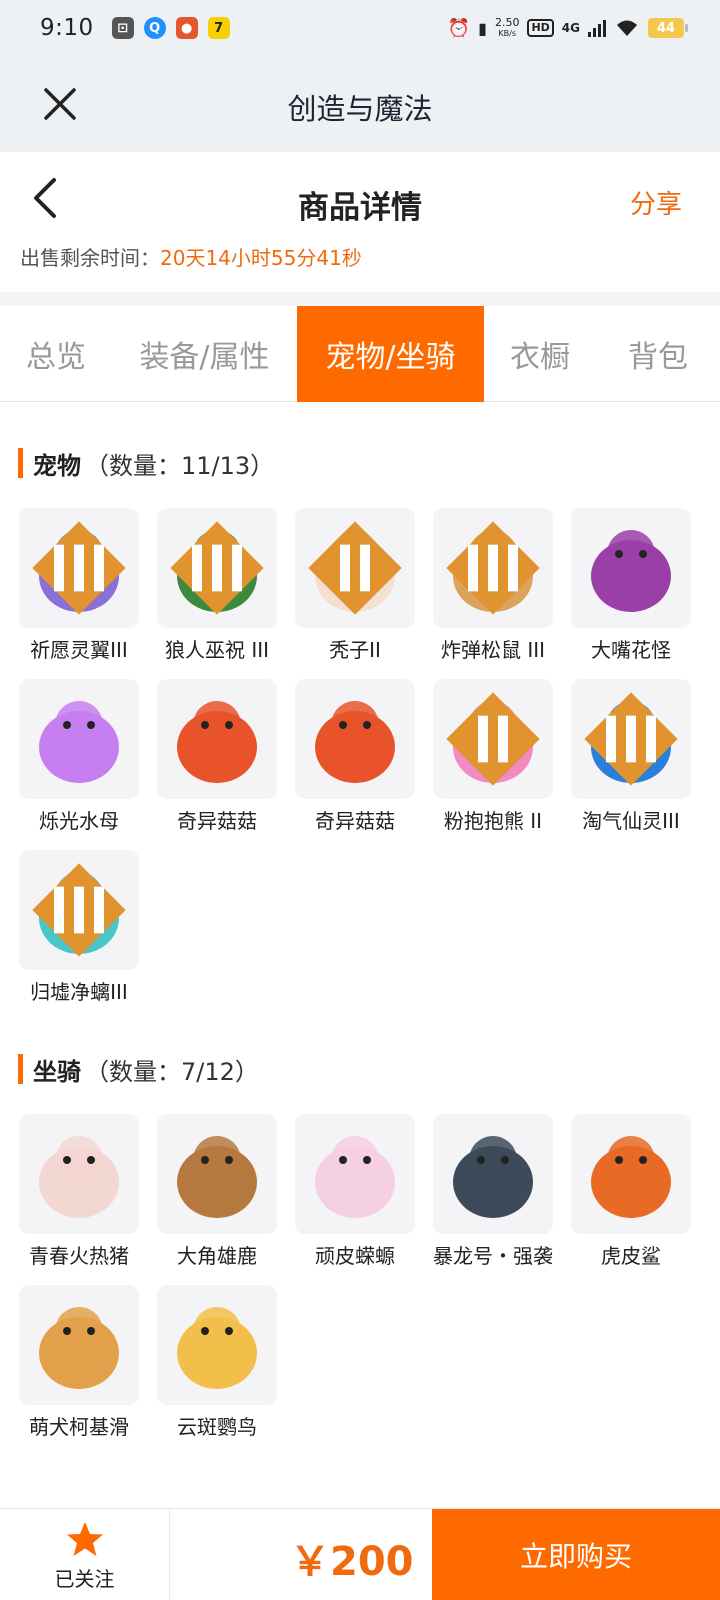 This screenshot has height=1600, width=720. I want to click on tab-wardrobe: 衣橱, so click(540, 354).